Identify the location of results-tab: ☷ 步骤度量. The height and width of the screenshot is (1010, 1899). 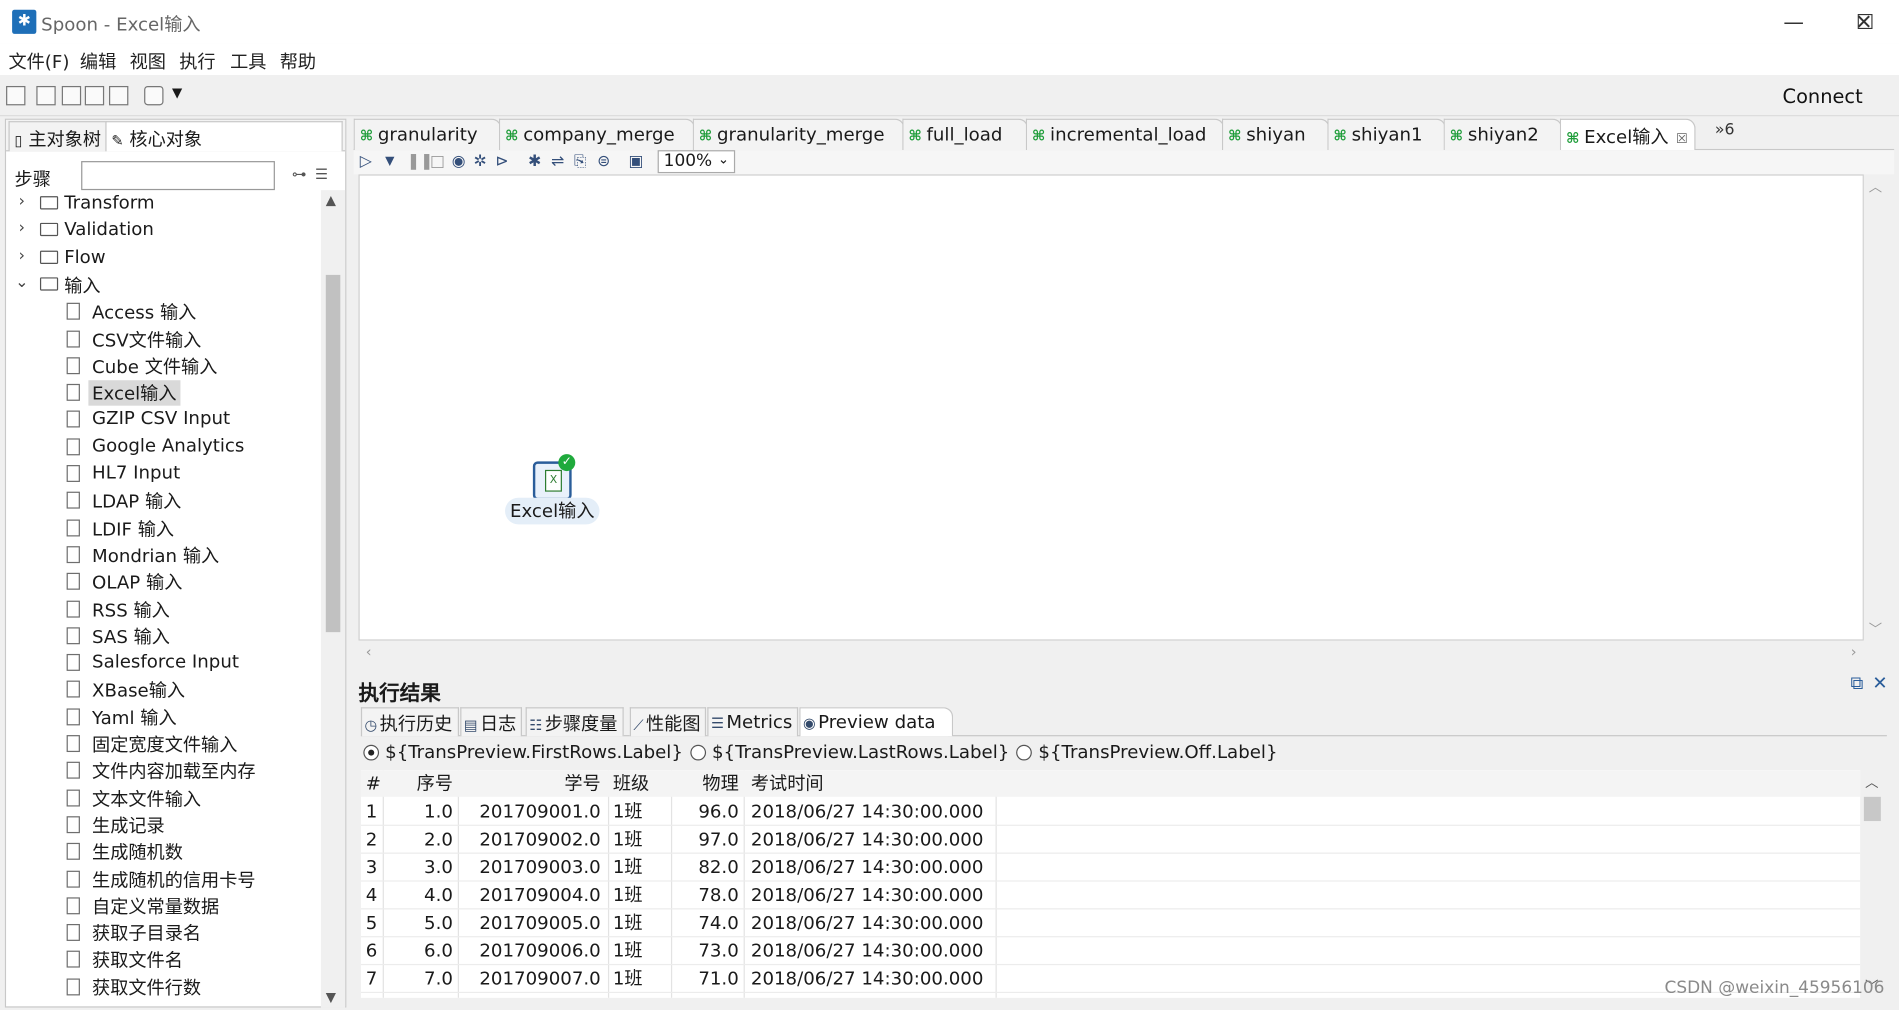
(574, 722).